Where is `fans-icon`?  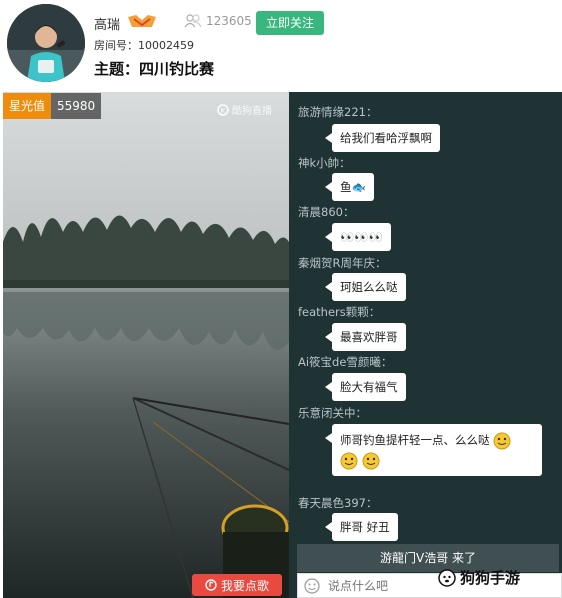 fans-icon is located at coordinates (193, 21).